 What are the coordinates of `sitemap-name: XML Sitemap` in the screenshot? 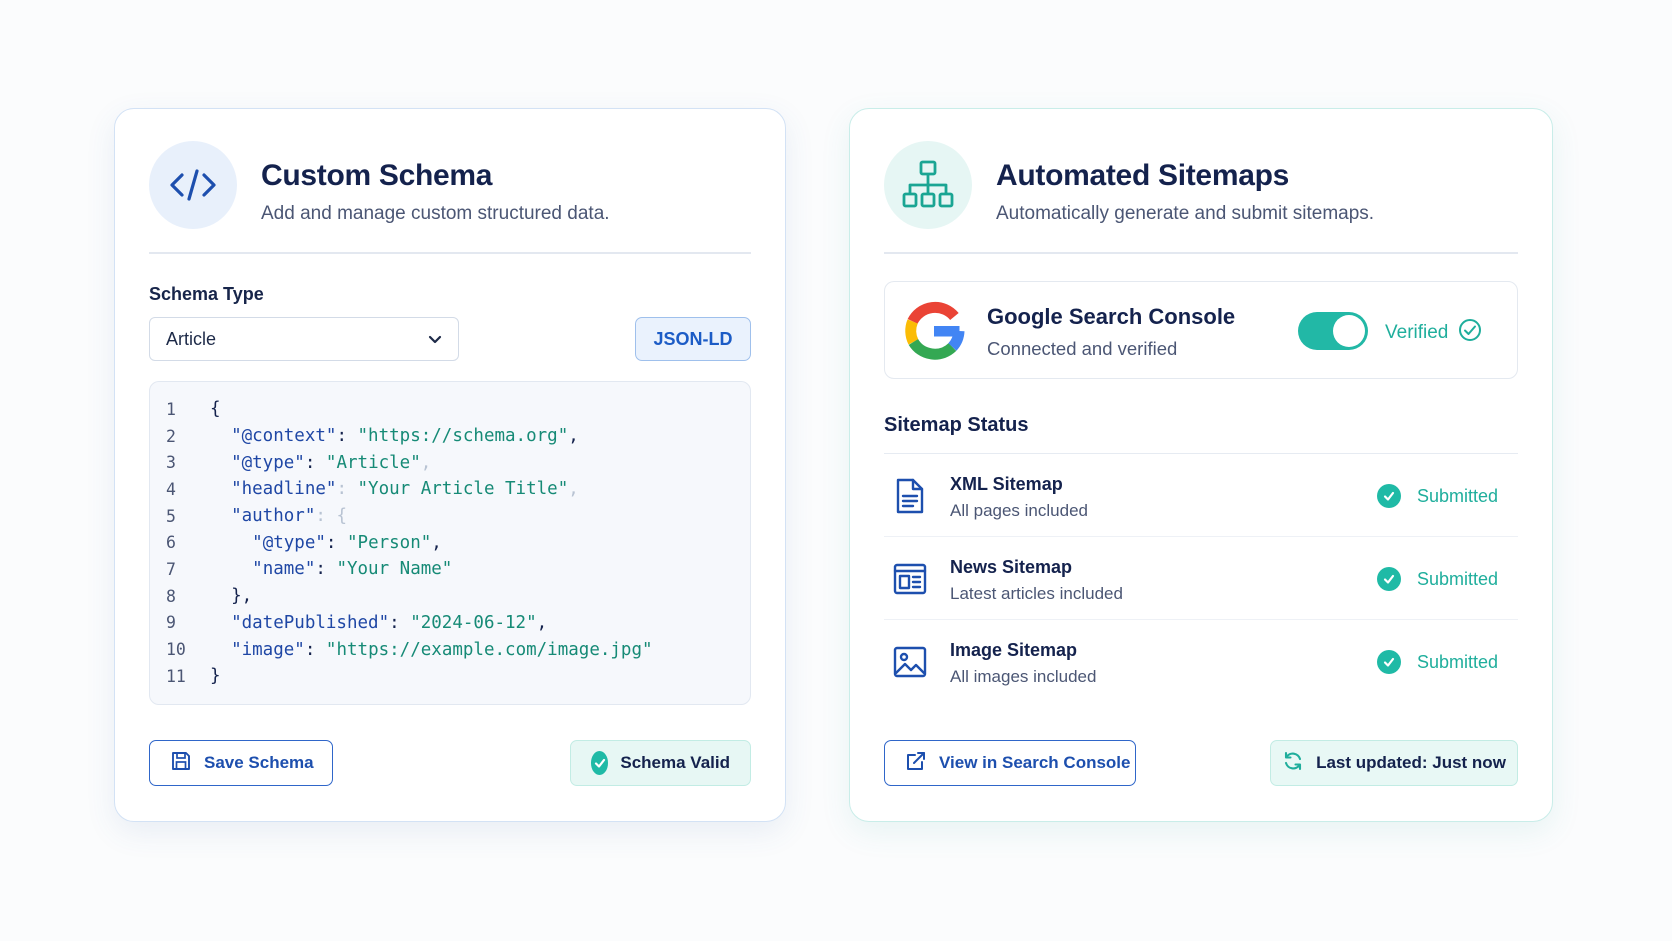 It's located at (1006, 484).